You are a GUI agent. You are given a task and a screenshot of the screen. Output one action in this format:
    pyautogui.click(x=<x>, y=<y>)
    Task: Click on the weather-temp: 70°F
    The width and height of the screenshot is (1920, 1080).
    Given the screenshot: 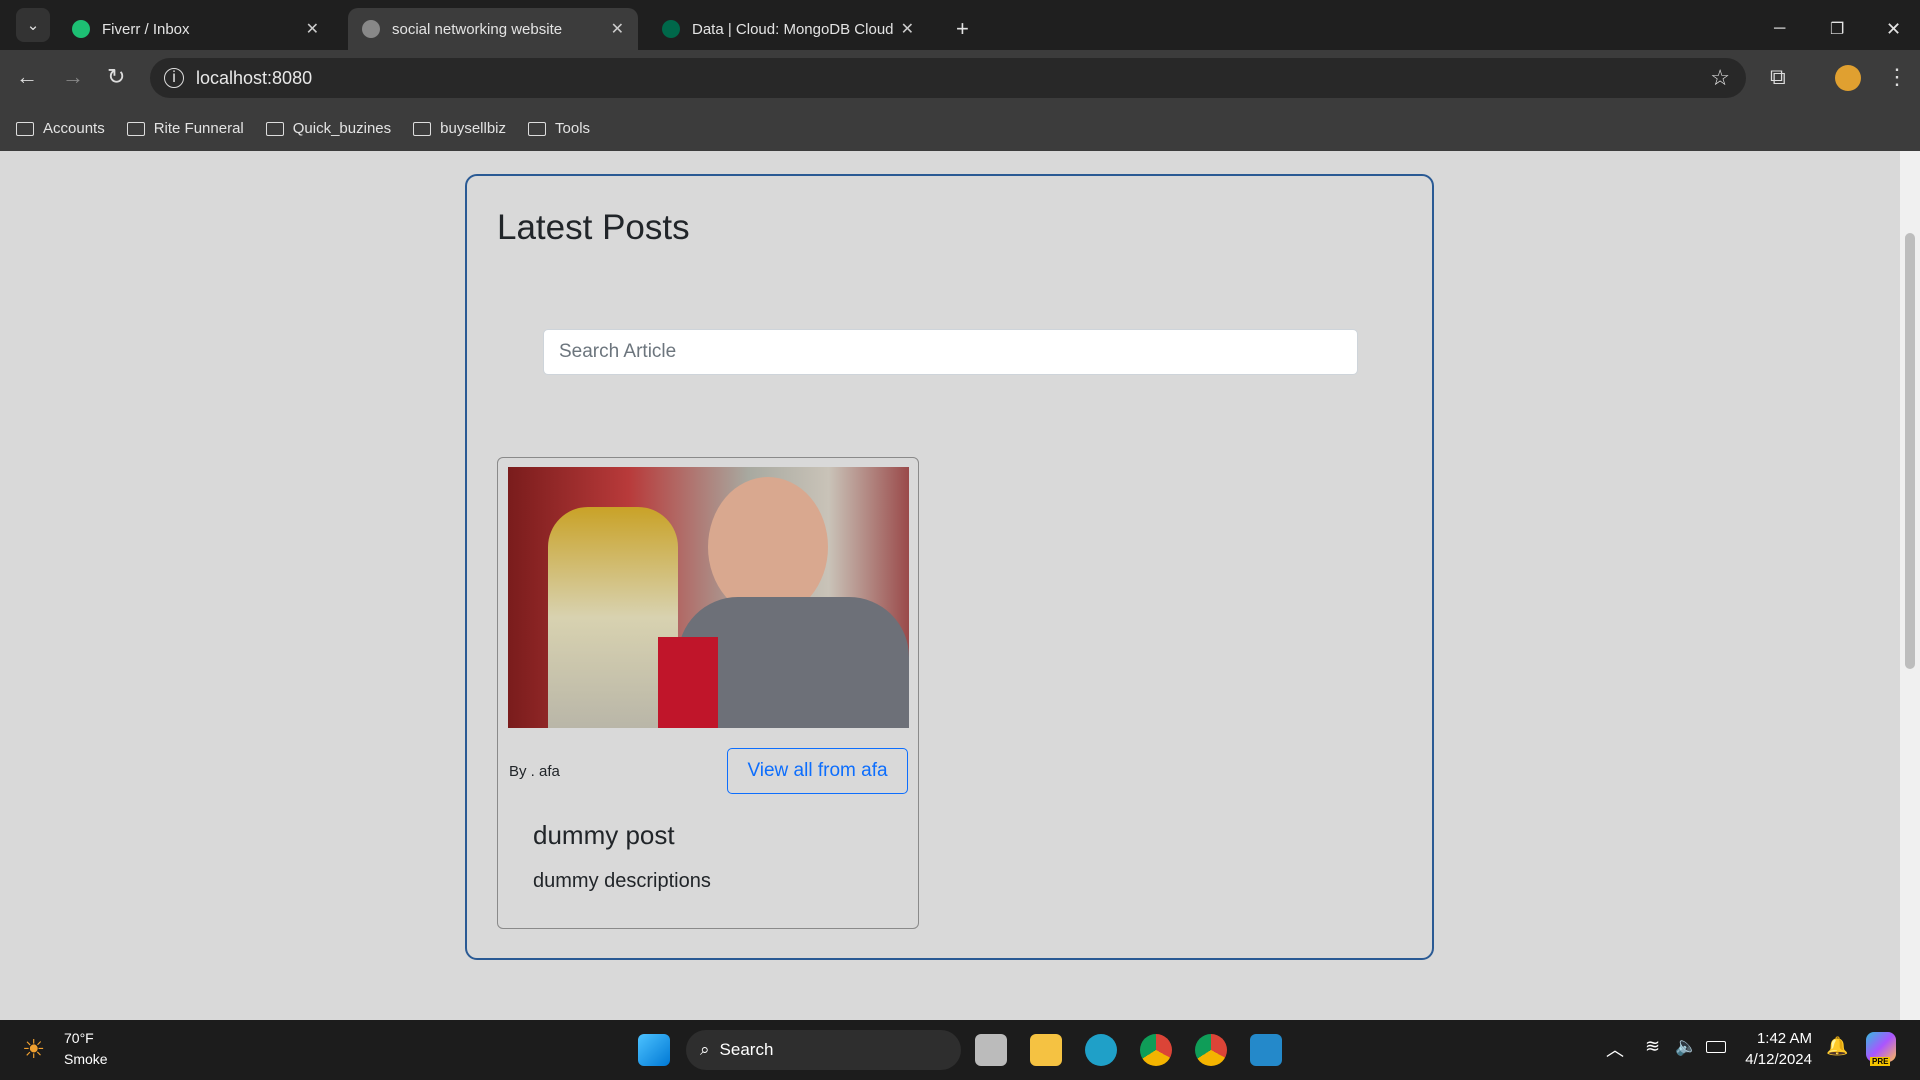 What is the action you would take?
    pyautogui.click(x=79, y=1038)
    